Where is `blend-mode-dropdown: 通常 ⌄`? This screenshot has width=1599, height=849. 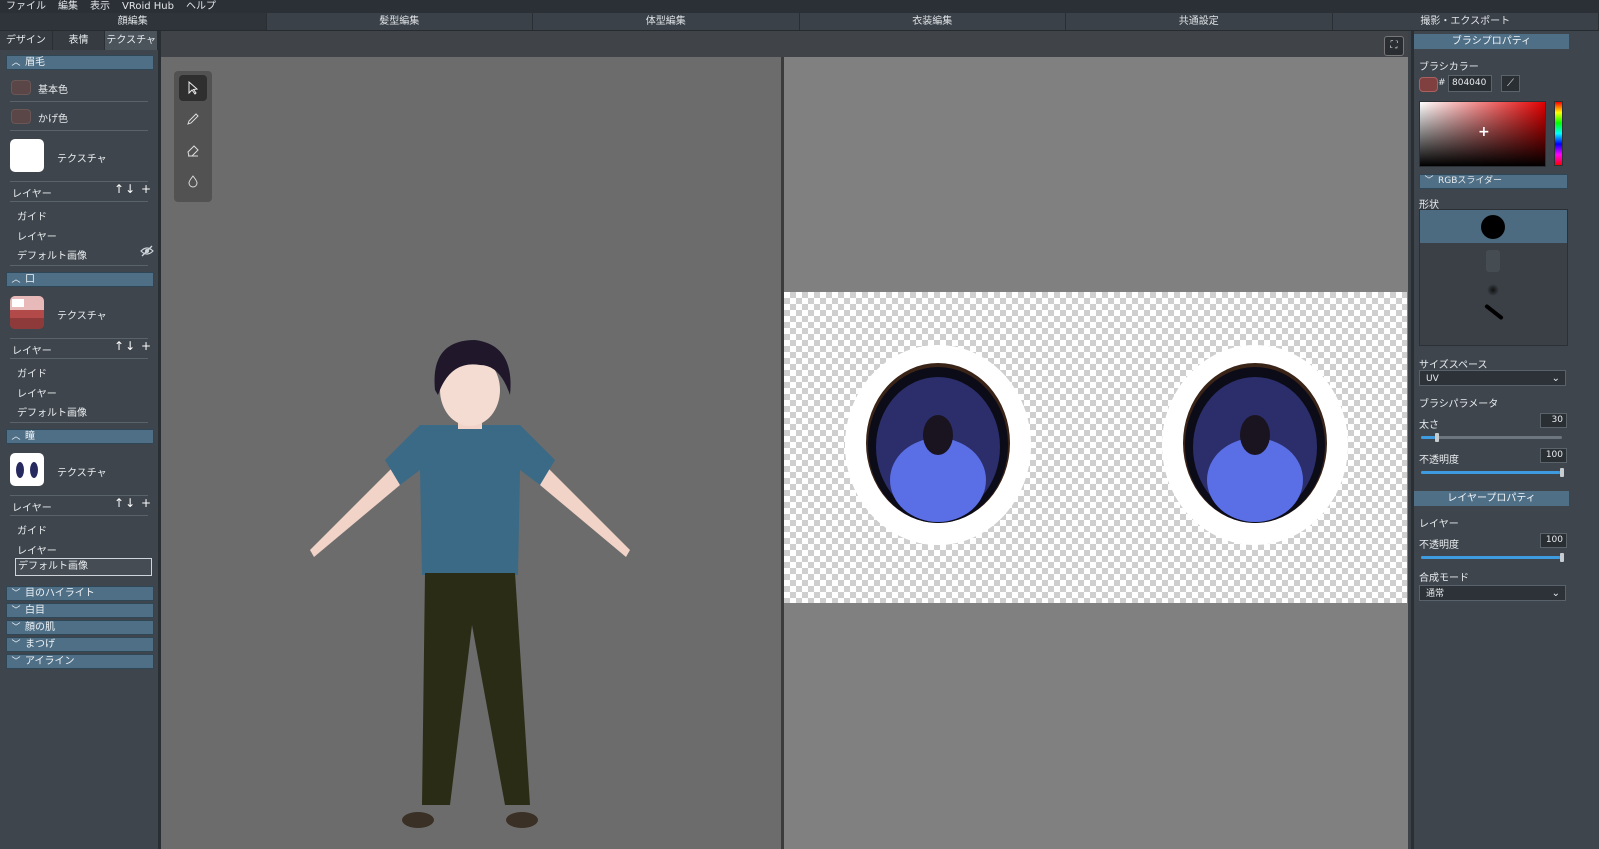
blend-mode-dropdown: 通常 ⌄ is located at coordinates (1492, 593).